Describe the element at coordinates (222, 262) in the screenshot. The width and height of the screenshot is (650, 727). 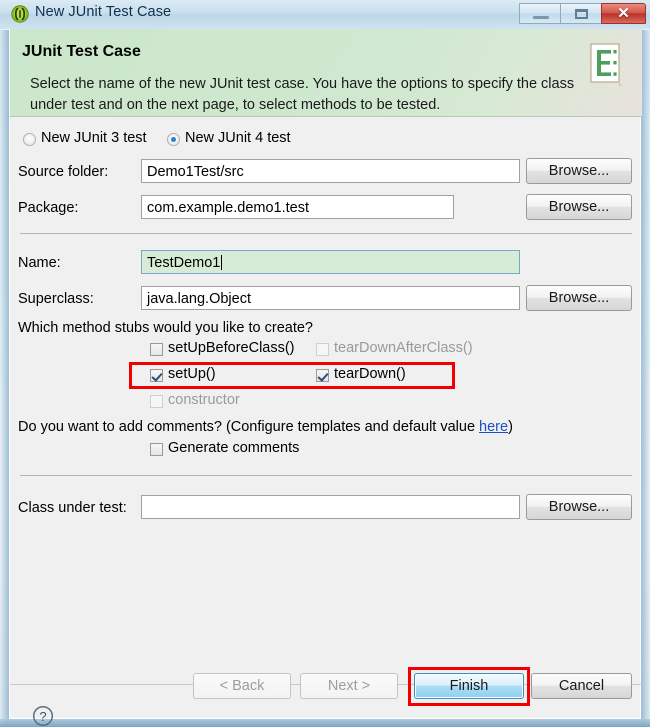
I see `text-caret` at that location.